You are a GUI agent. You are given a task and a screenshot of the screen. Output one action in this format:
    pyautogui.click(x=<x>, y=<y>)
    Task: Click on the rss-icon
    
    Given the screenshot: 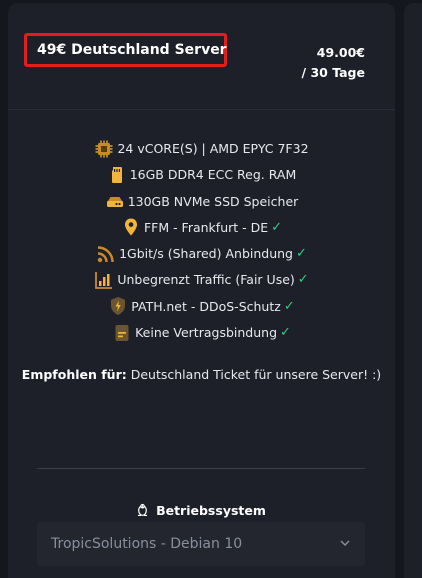 What is the action you would take?
    pyautogui.click(x=105, y=253)
    